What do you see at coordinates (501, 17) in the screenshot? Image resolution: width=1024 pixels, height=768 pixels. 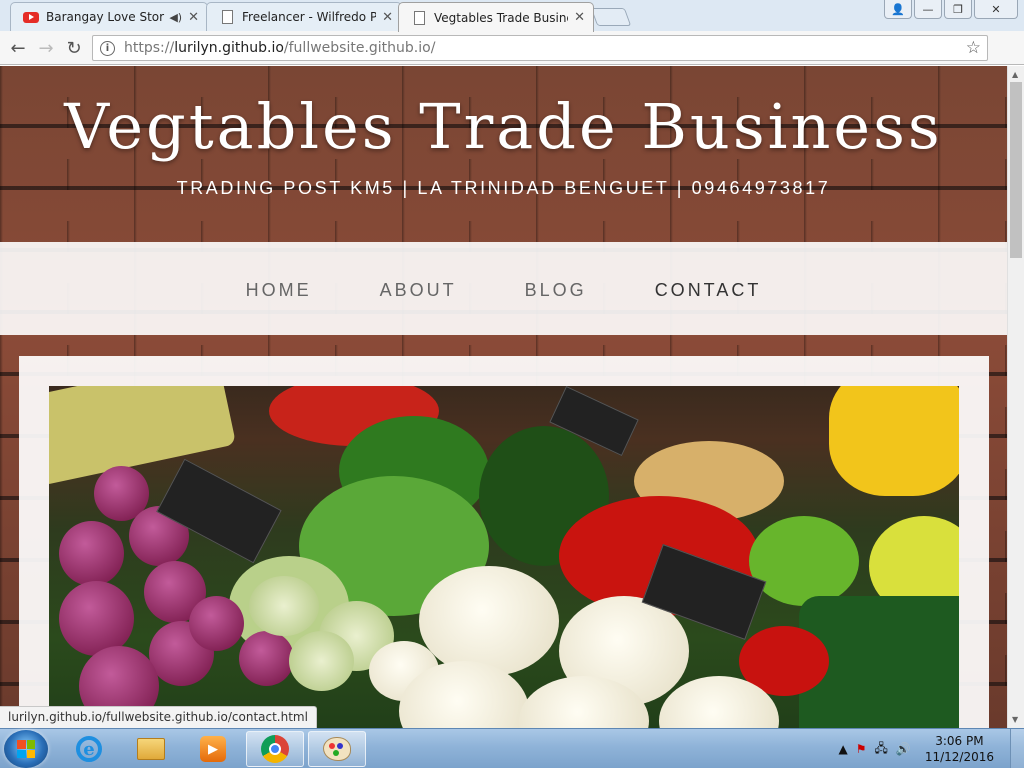 I see `tab-title: Vegtables Trade Busines` at bounding box center [501, 17].